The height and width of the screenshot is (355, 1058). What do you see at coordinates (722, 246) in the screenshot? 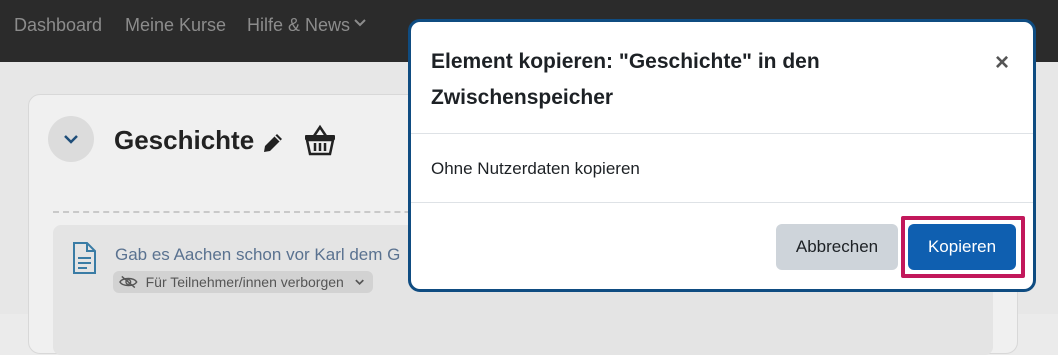
I see `modal-footer: Abbrechen Kopieren` at bounding box center [722, 246].